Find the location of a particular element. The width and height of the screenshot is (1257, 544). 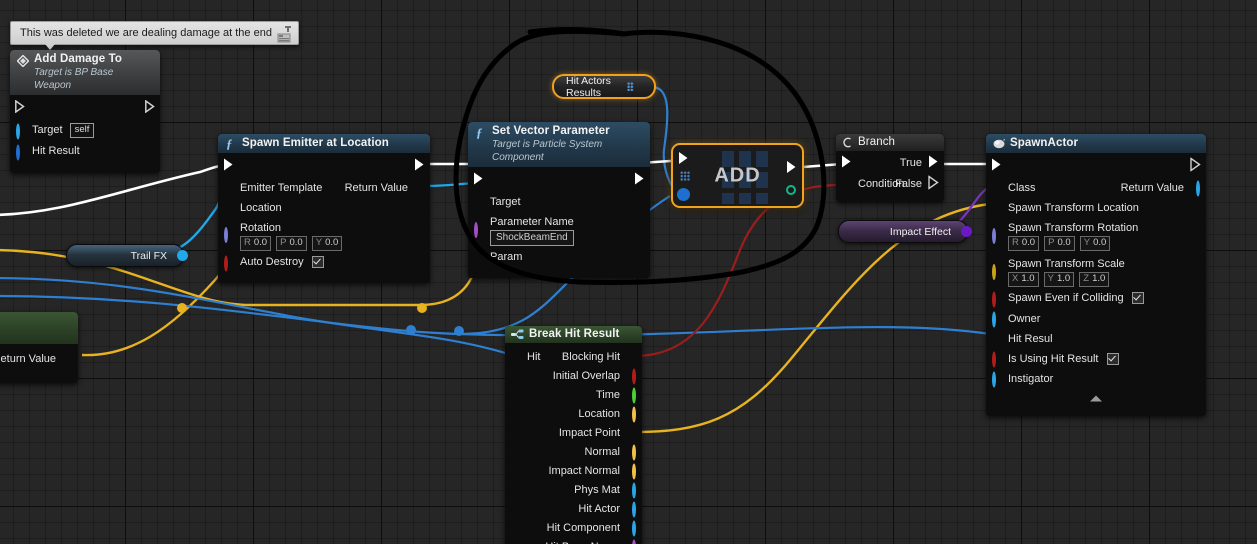

pin-row-spawn-transform-scale: Spawn Transform Scale X 1.0 Y 1.0 Z 1.0 is located at coordinates (1096, 271).